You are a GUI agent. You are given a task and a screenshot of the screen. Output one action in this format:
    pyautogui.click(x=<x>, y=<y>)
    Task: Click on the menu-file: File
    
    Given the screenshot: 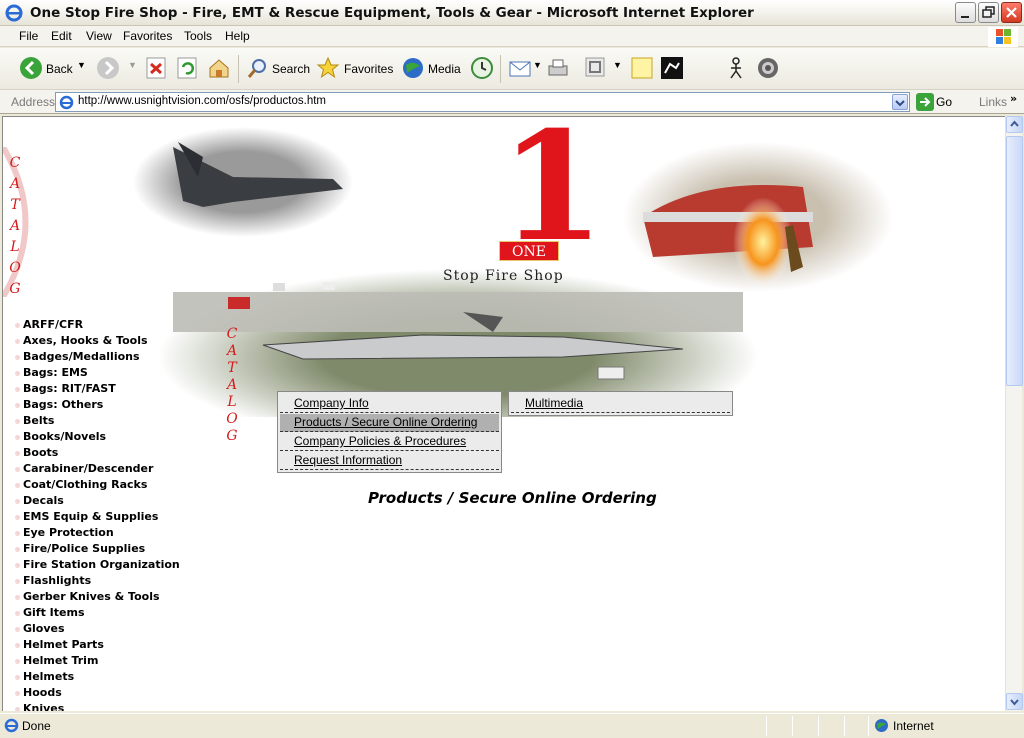 What is the action you would take?
    pyautogui.click(x=28, y=36)
    